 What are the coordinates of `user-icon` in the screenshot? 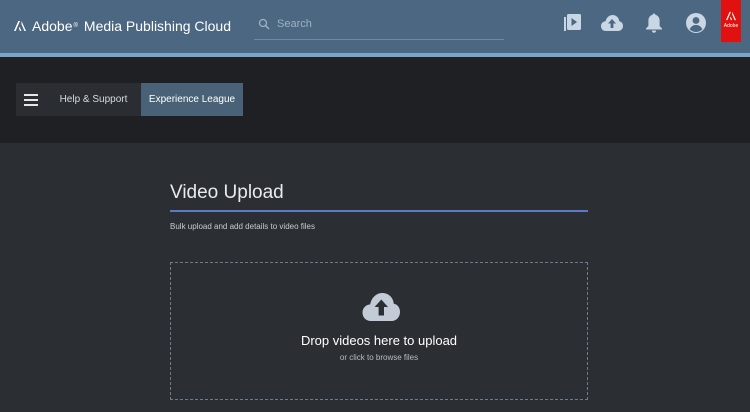 It's located at (696, 23).